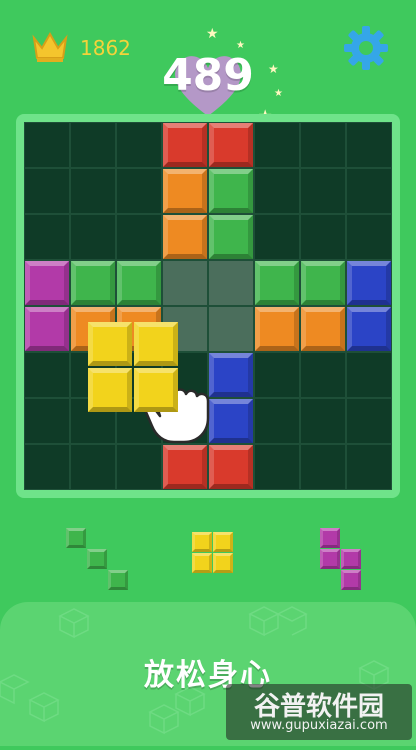  Describe the element at coordinates (366, 48) in the screenshot. I see `settings-gear-icon` at that location.